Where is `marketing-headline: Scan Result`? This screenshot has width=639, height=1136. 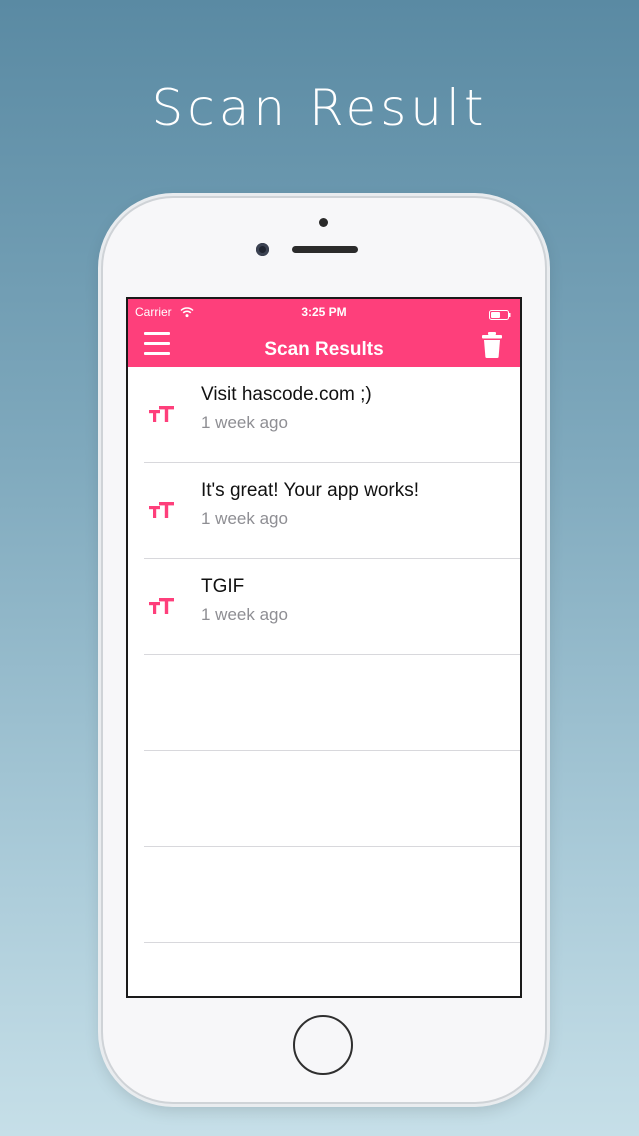 marketing-headline: Scan Result is located at coordinates (319, 108).